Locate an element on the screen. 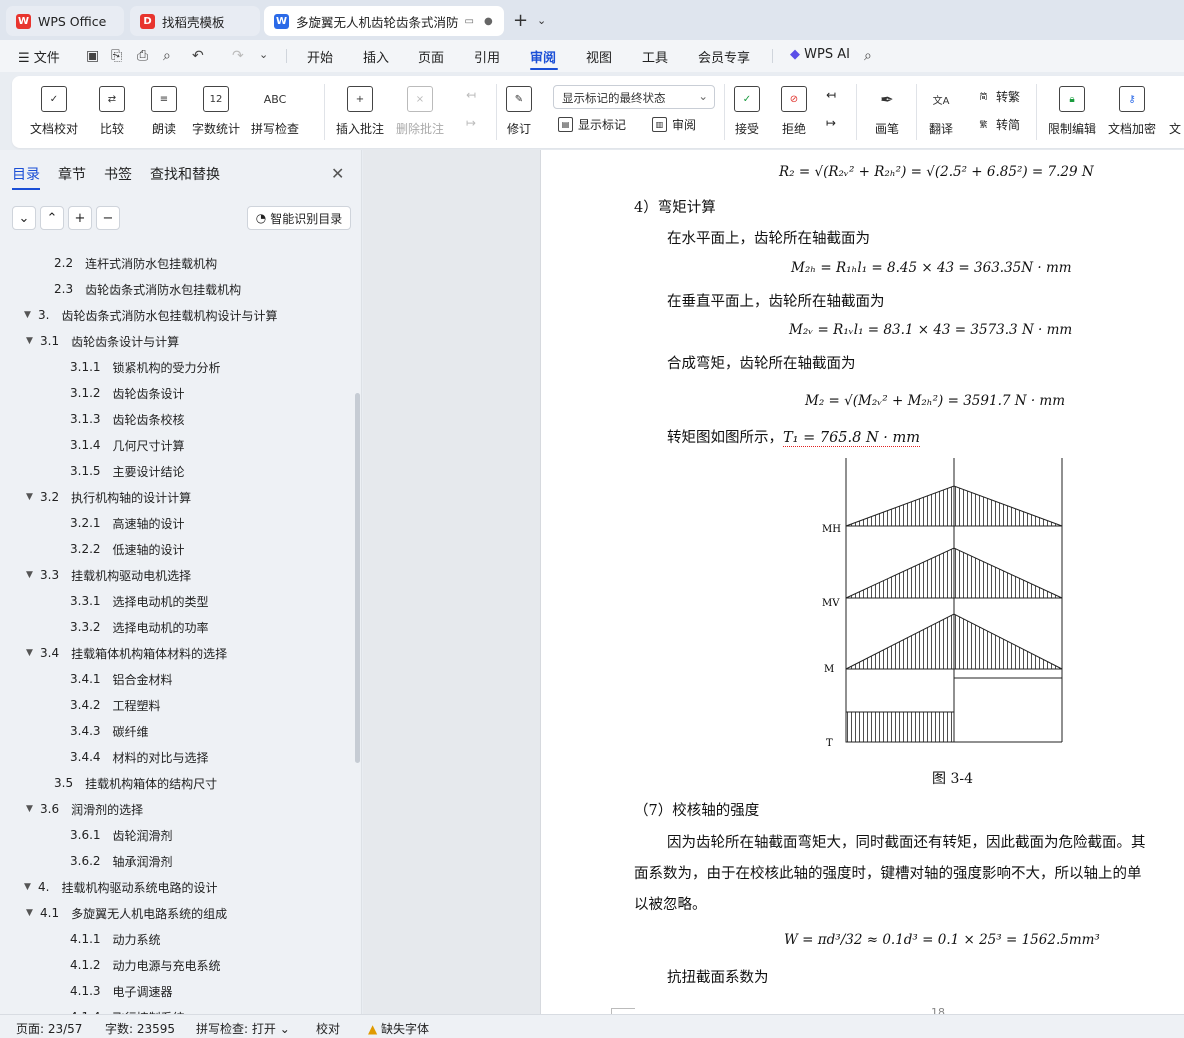  menu-view: 视图 is located at coordinates (599, 56).